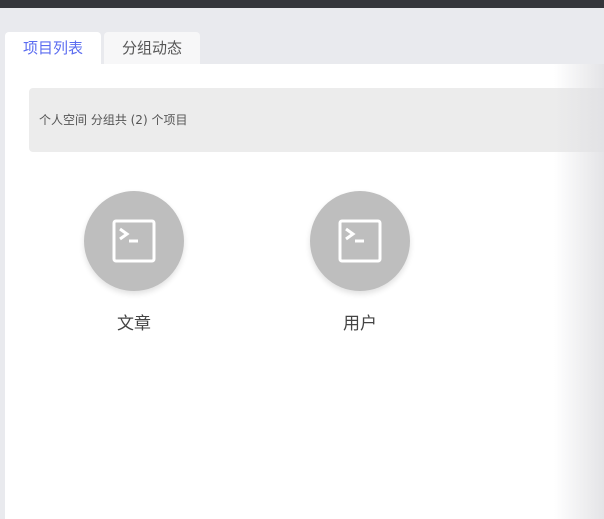 The image size is (604, 519). What do you see at coordinates (579, 291) in the screenshot?
I see `scroll-shadow` at bounding box center [579, 291].